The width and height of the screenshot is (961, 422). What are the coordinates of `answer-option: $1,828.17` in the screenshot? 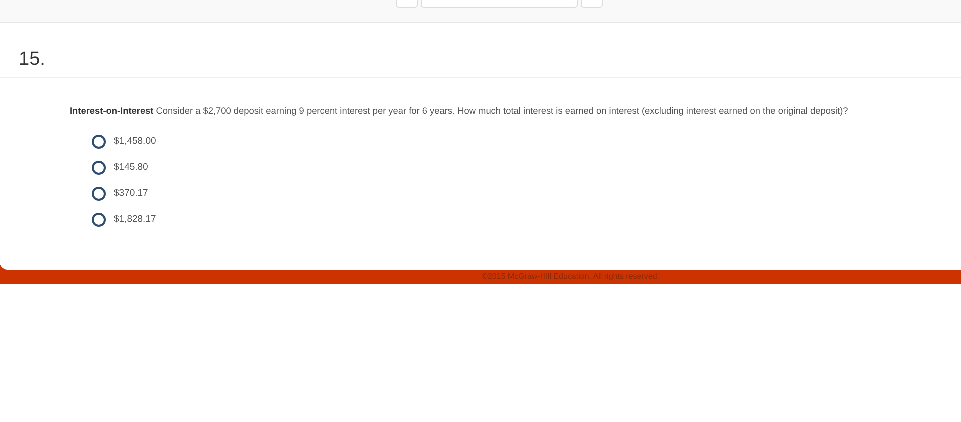 It's located at (135, 219).